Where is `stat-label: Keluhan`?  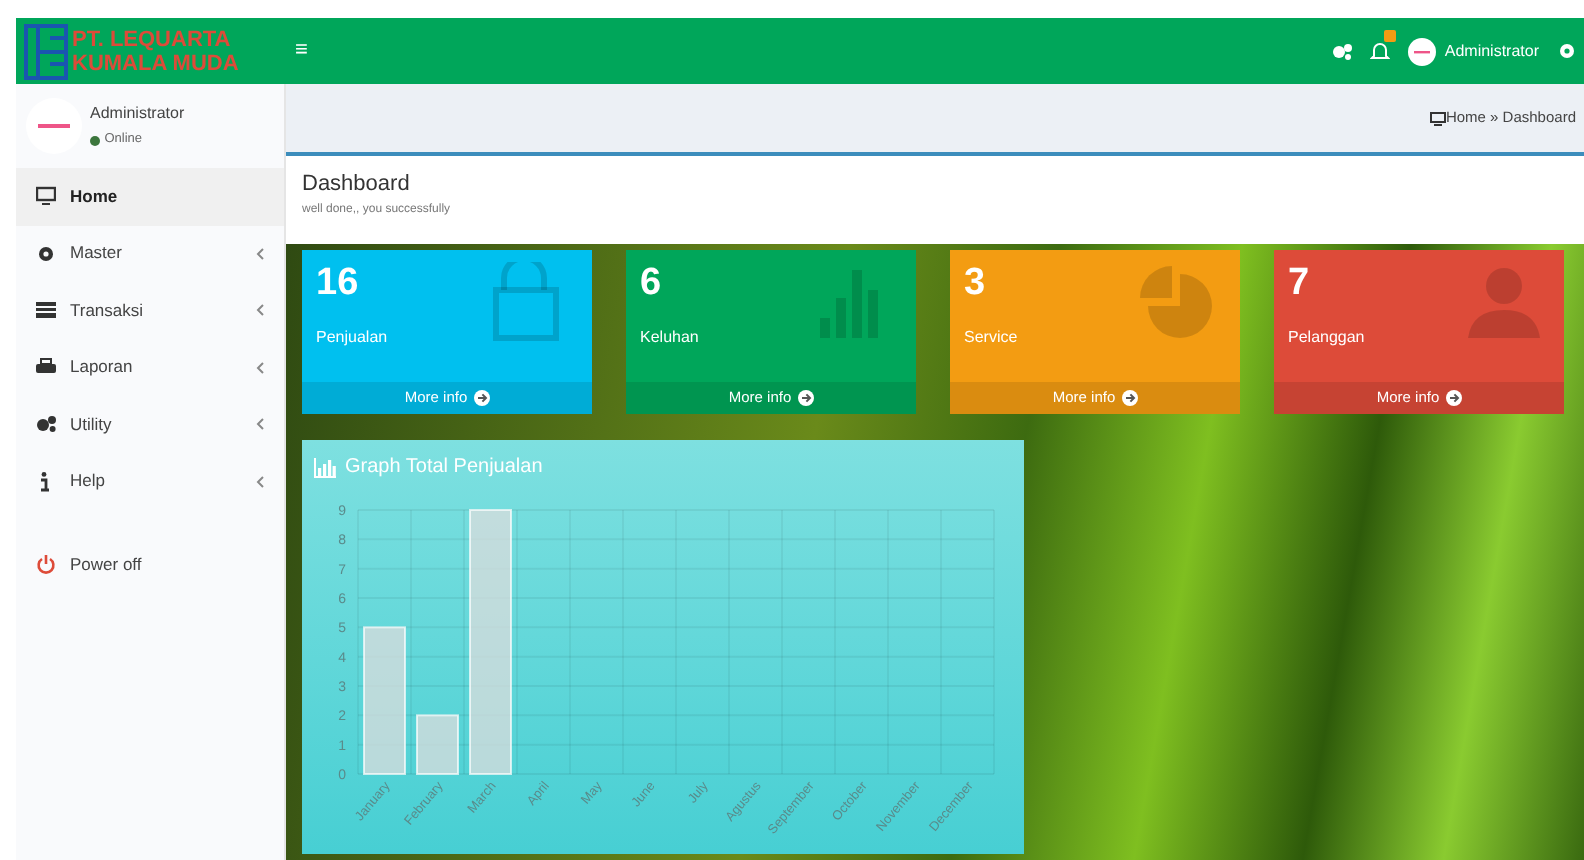 stat-label: Keluhan is located at coordinates (669, 338).